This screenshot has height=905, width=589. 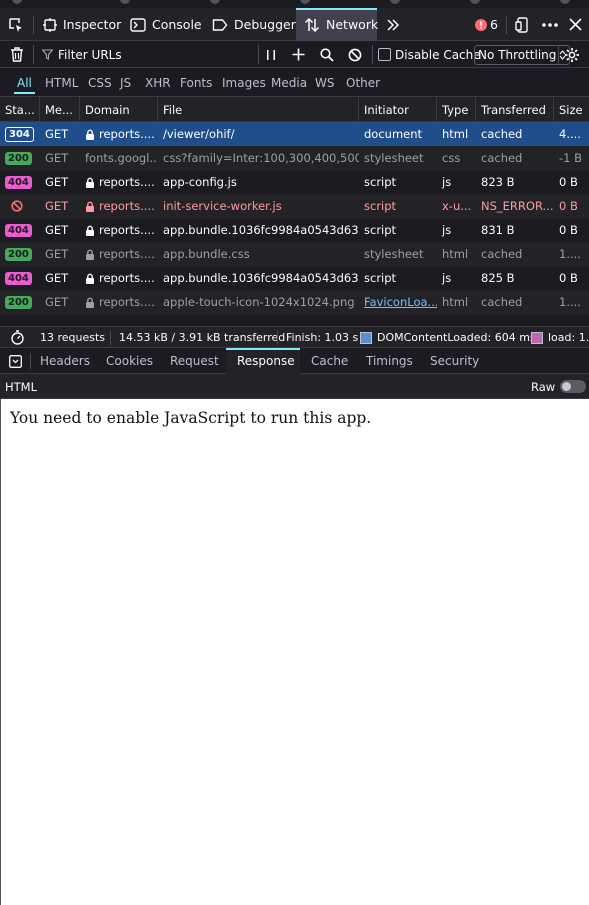 What do you see at coordinates (158, 82) in the screenshot?
I see `type-filter-xhr: XHR` at bounding box center [158, 82].